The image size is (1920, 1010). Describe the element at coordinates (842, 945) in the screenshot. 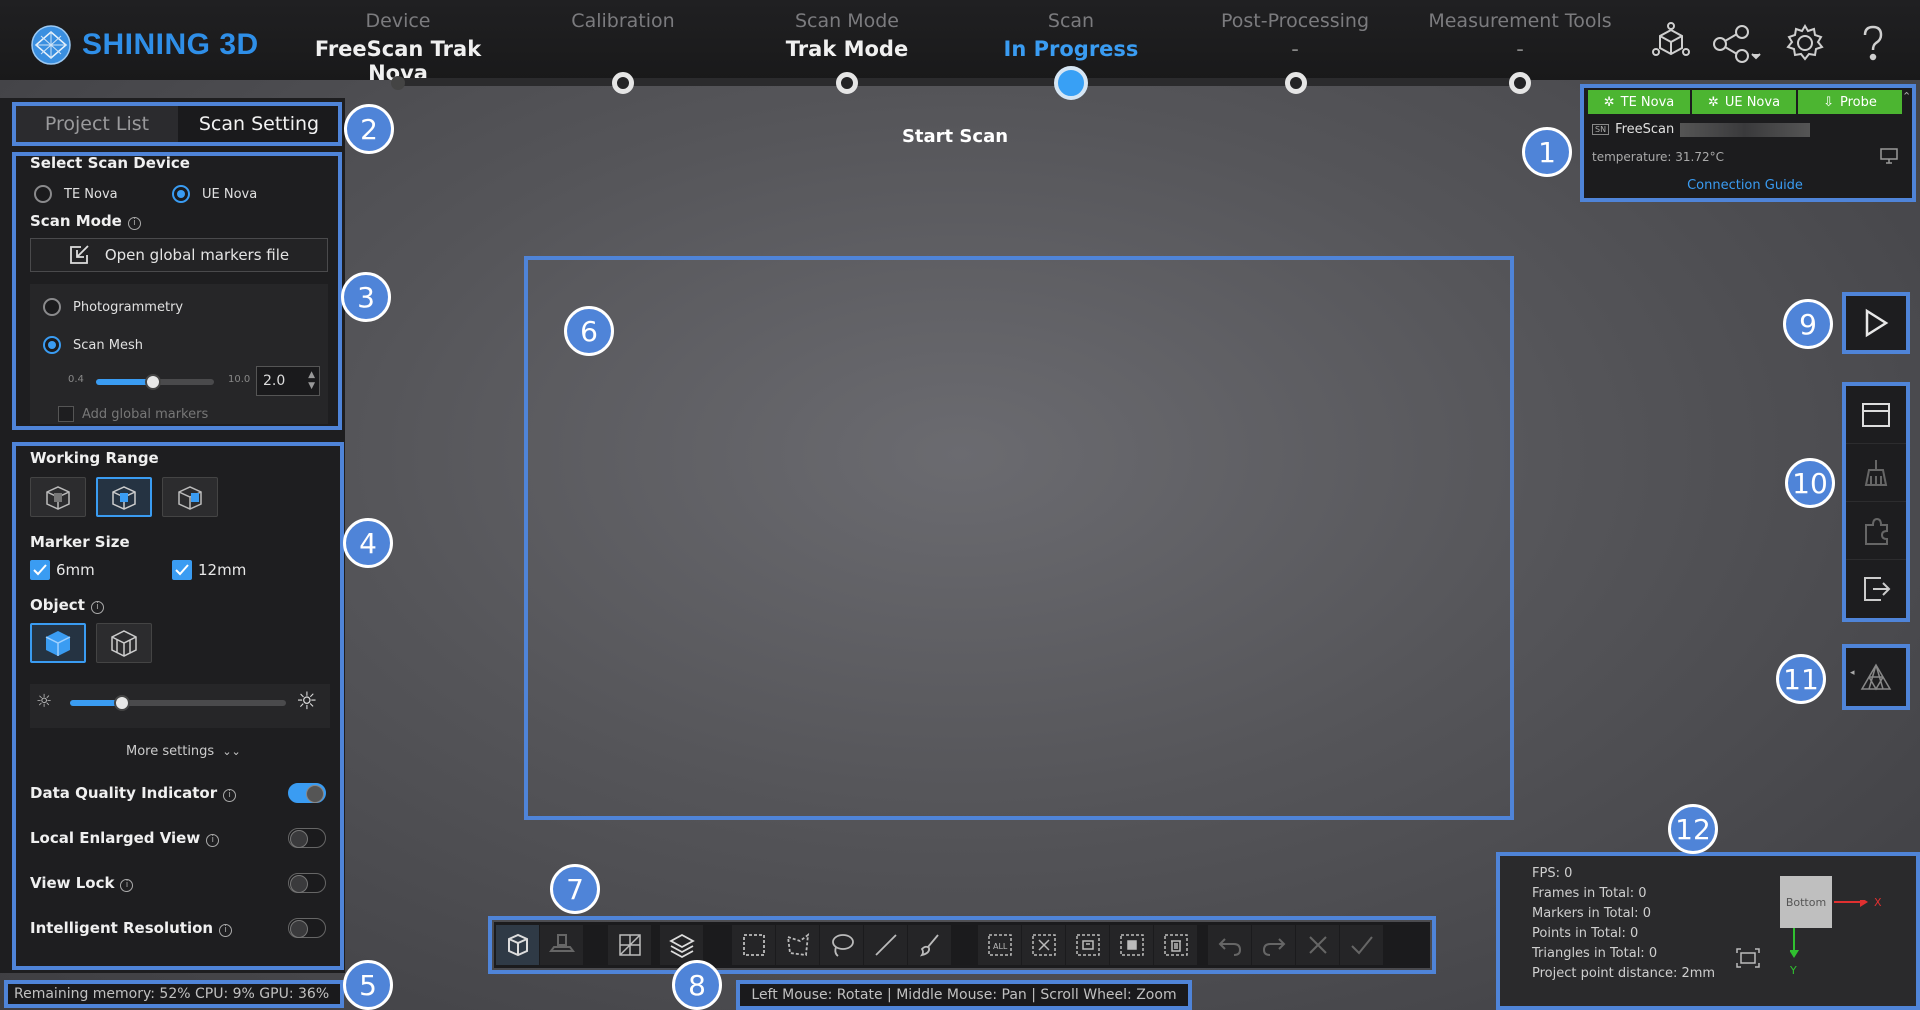

I see `lasso-select-button` at that location.